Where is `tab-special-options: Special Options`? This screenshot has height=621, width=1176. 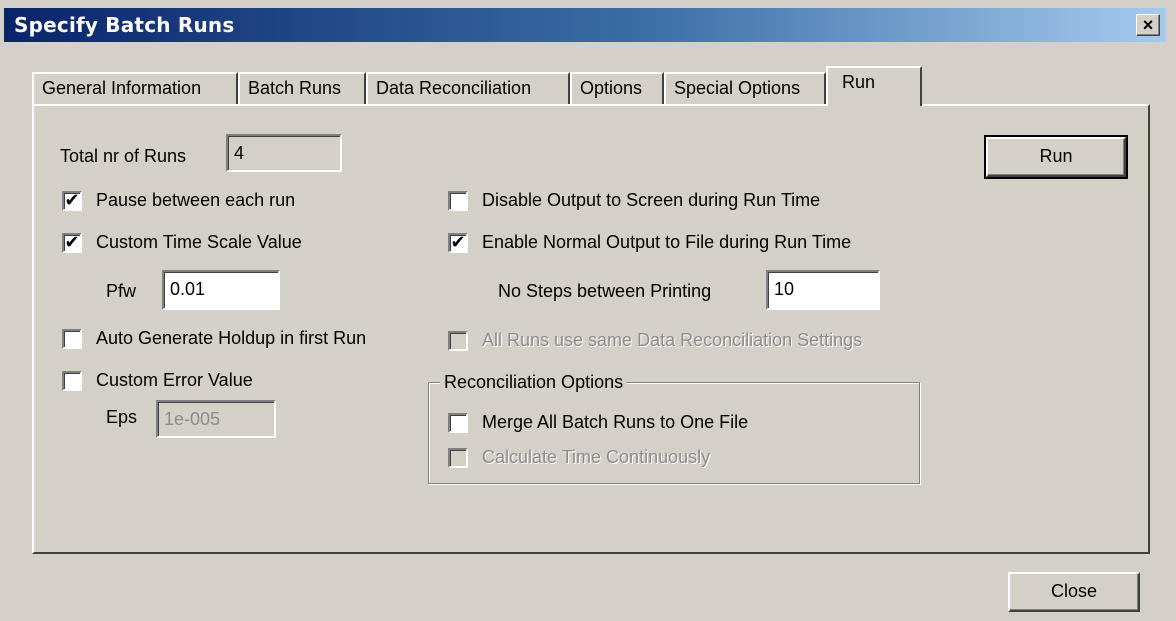
tab-special-options: Special Options is located at coordinates (745, 88).